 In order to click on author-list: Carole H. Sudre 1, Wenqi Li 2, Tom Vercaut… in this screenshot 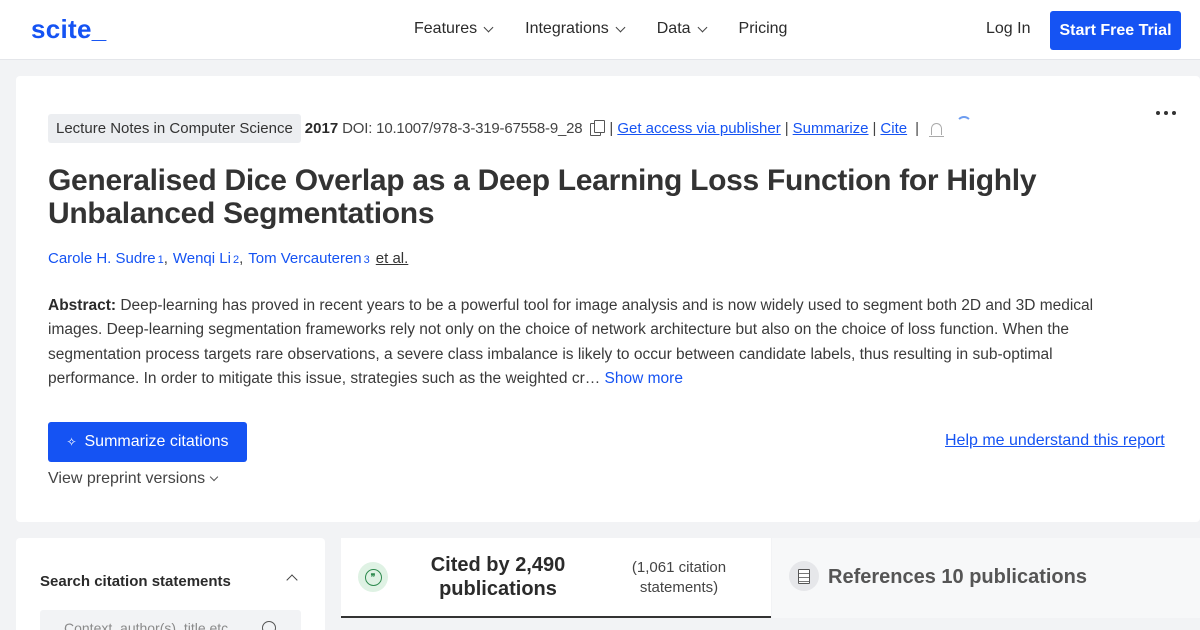, I will do `click(228, 258)`.